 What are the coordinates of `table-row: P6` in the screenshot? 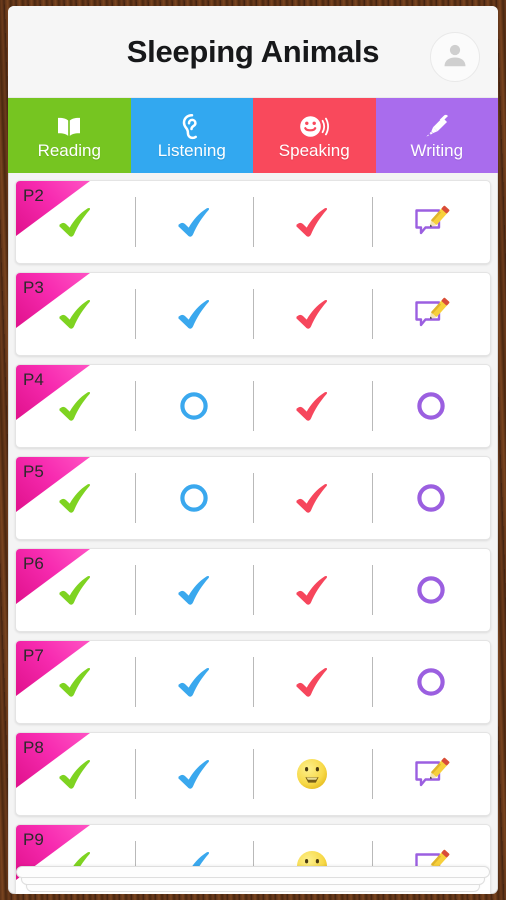 It's located at (253, 590).